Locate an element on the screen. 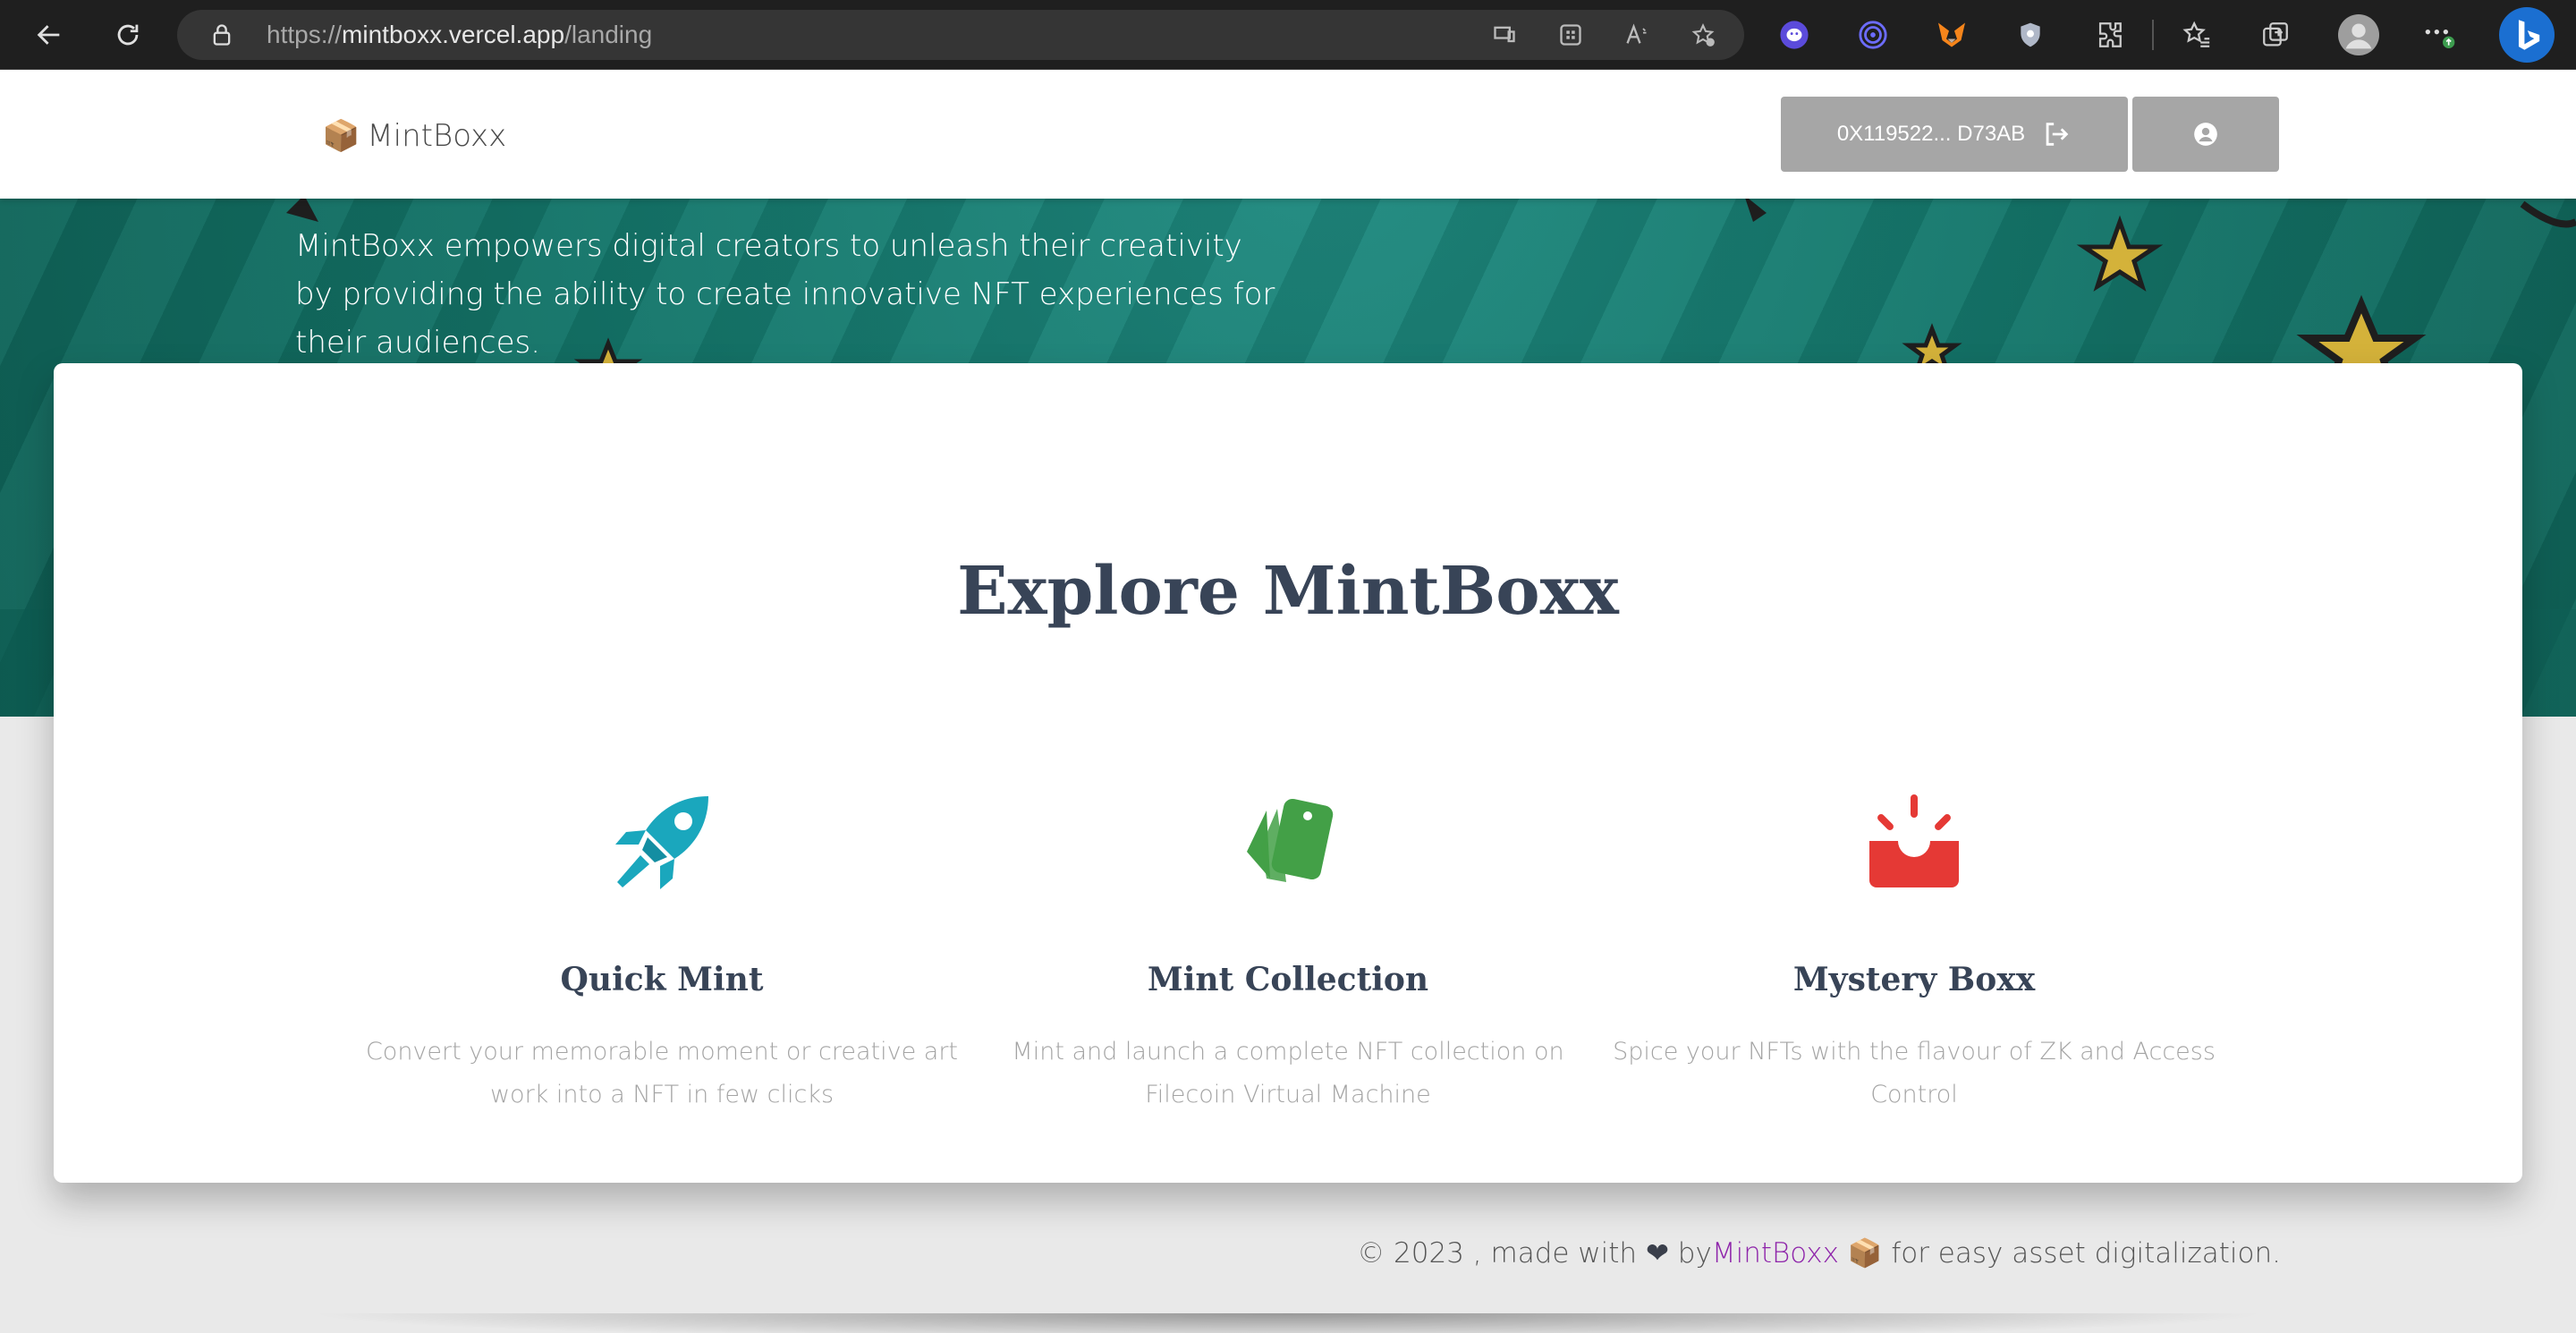 The image size is (2576, 1333). collections-icon is located at coordinates (2275, 35).